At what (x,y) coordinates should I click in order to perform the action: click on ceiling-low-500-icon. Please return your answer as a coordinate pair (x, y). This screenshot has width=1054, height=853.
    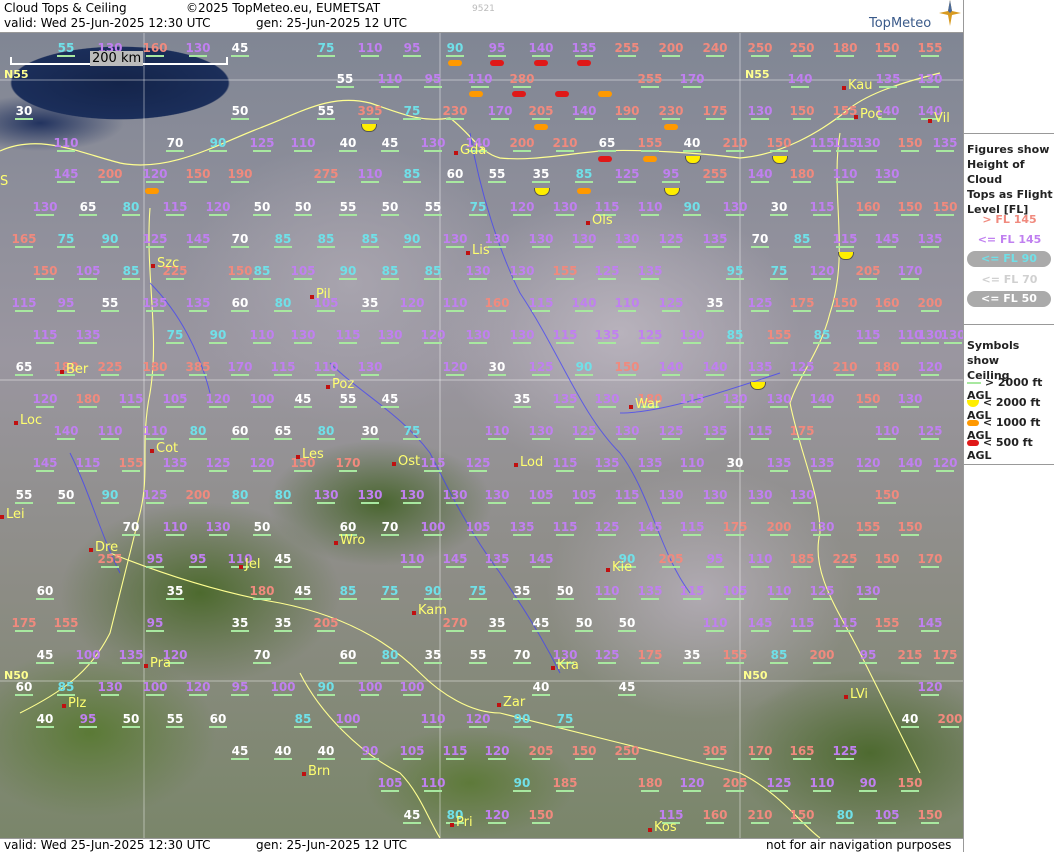
    Looking at the image, I should click on (541, 63).